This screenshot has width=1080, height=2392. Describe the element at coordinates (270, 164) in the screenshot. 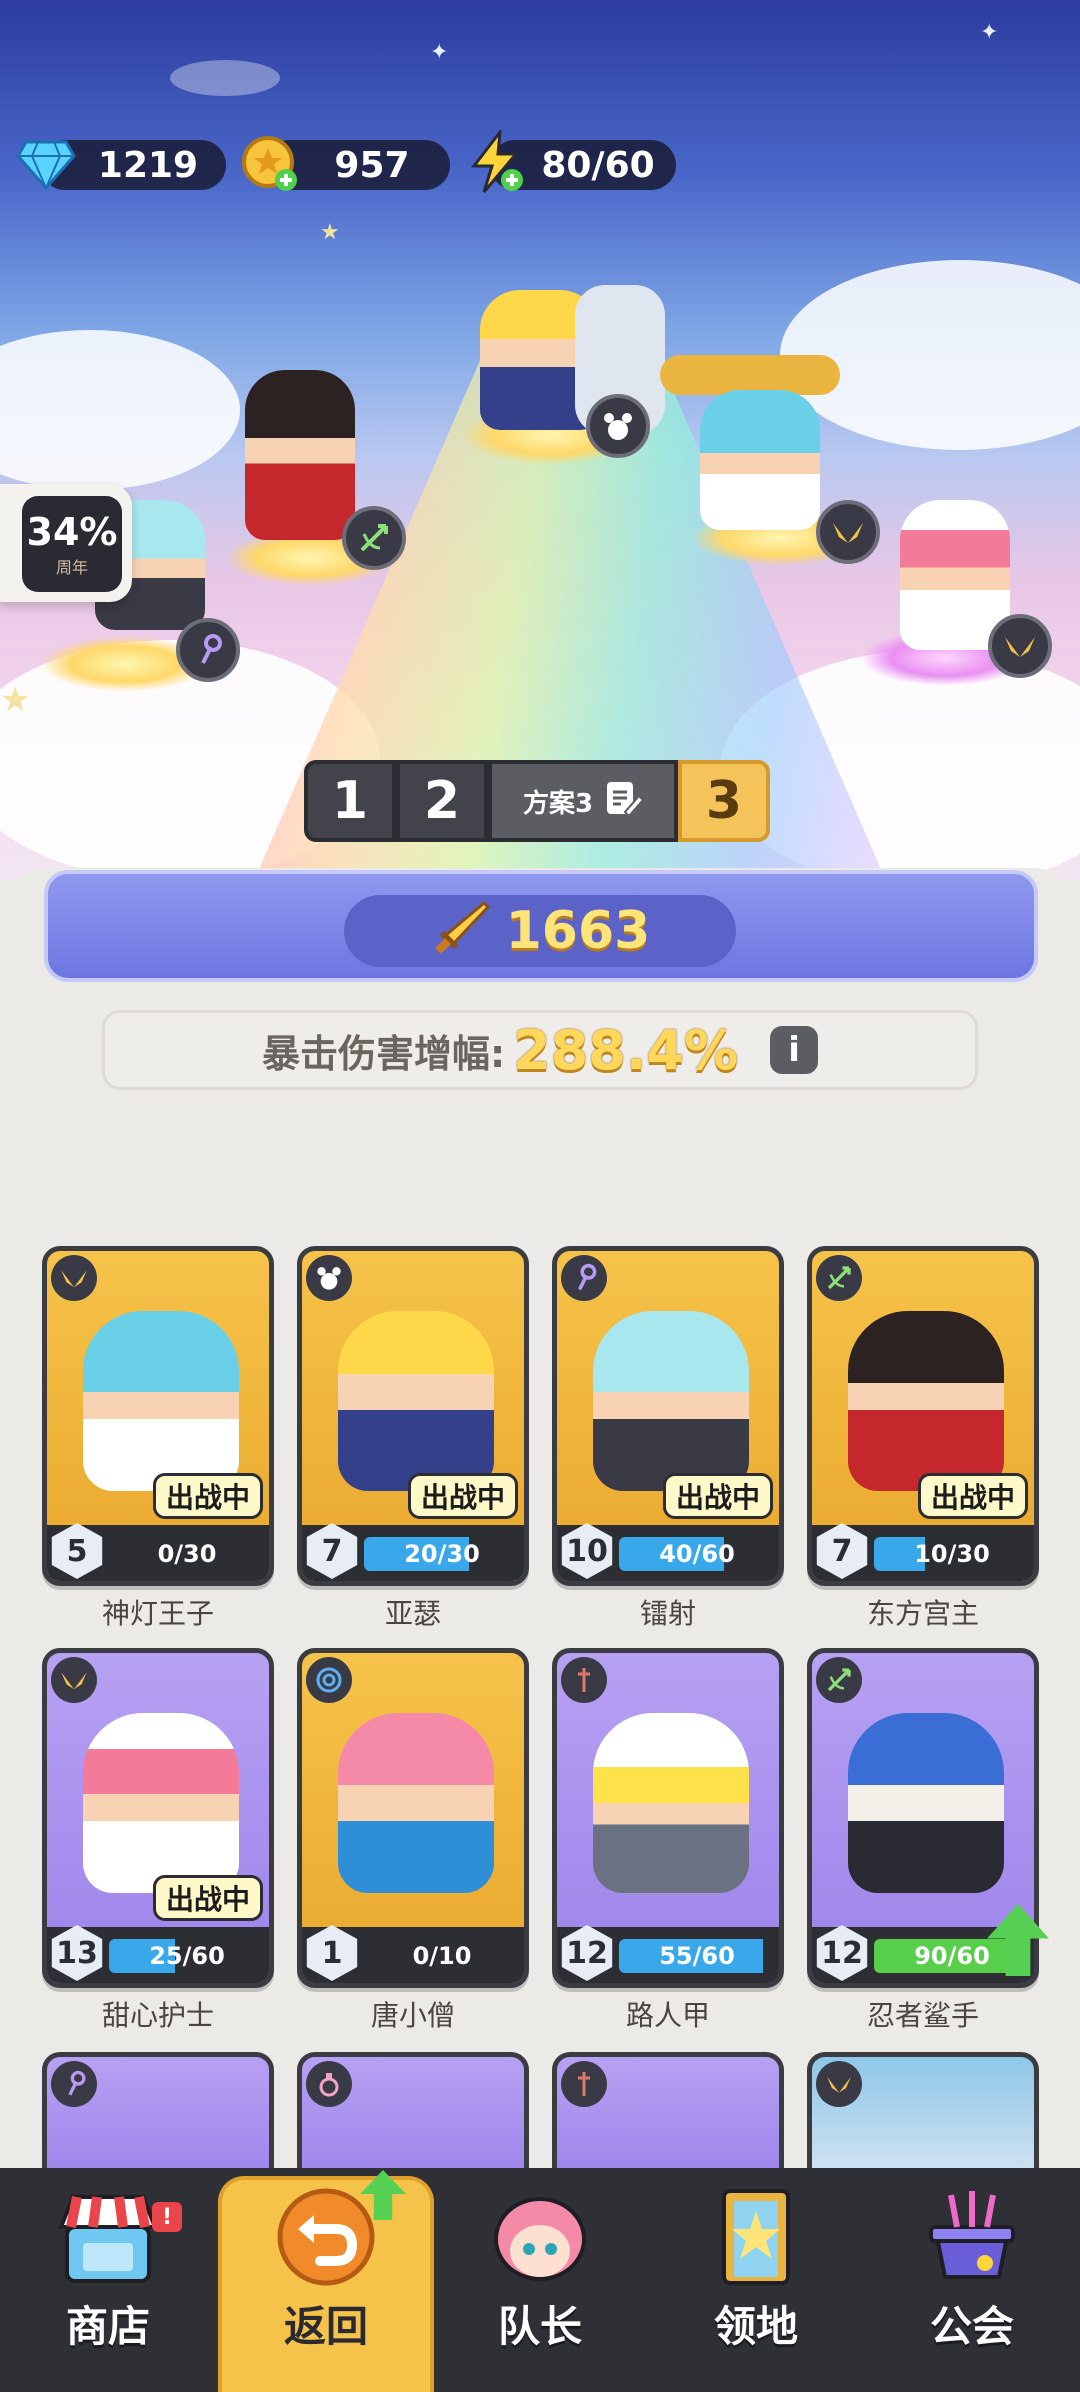

I see `gold-coin-add-icon` at that location.